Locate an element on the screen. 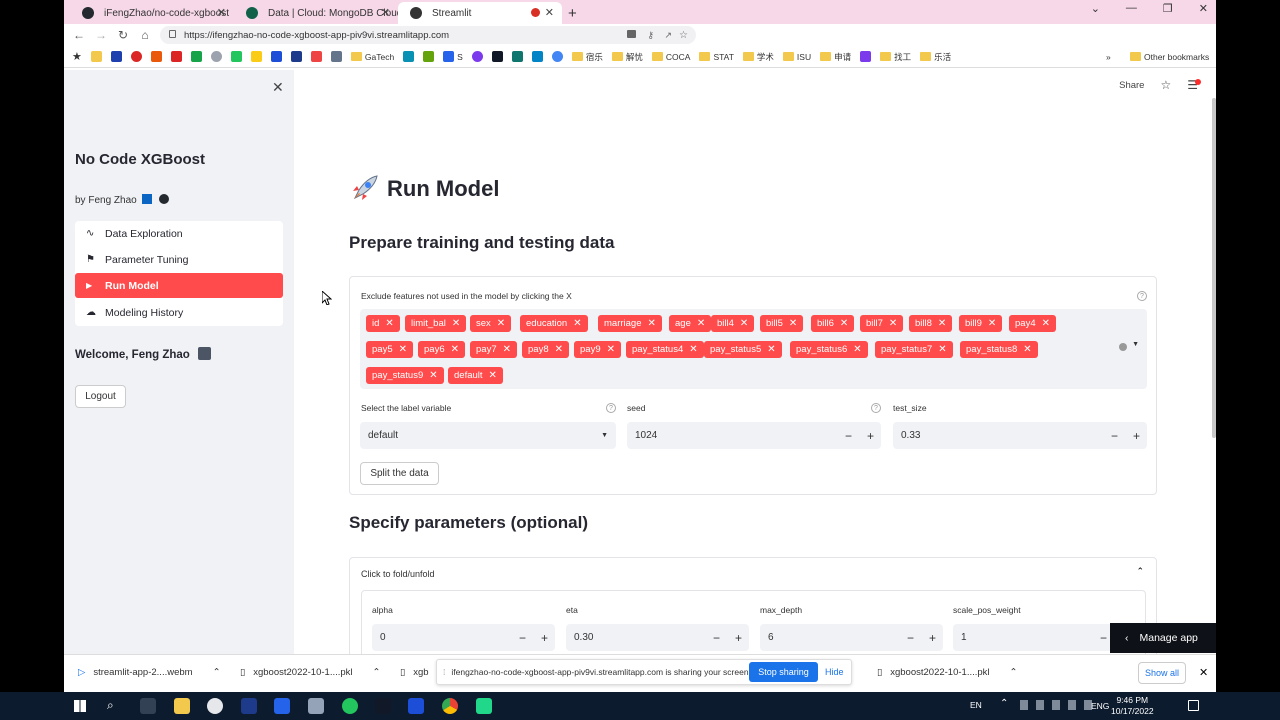  feature-chip: sex ✕ is located at coordinates (491, 323).